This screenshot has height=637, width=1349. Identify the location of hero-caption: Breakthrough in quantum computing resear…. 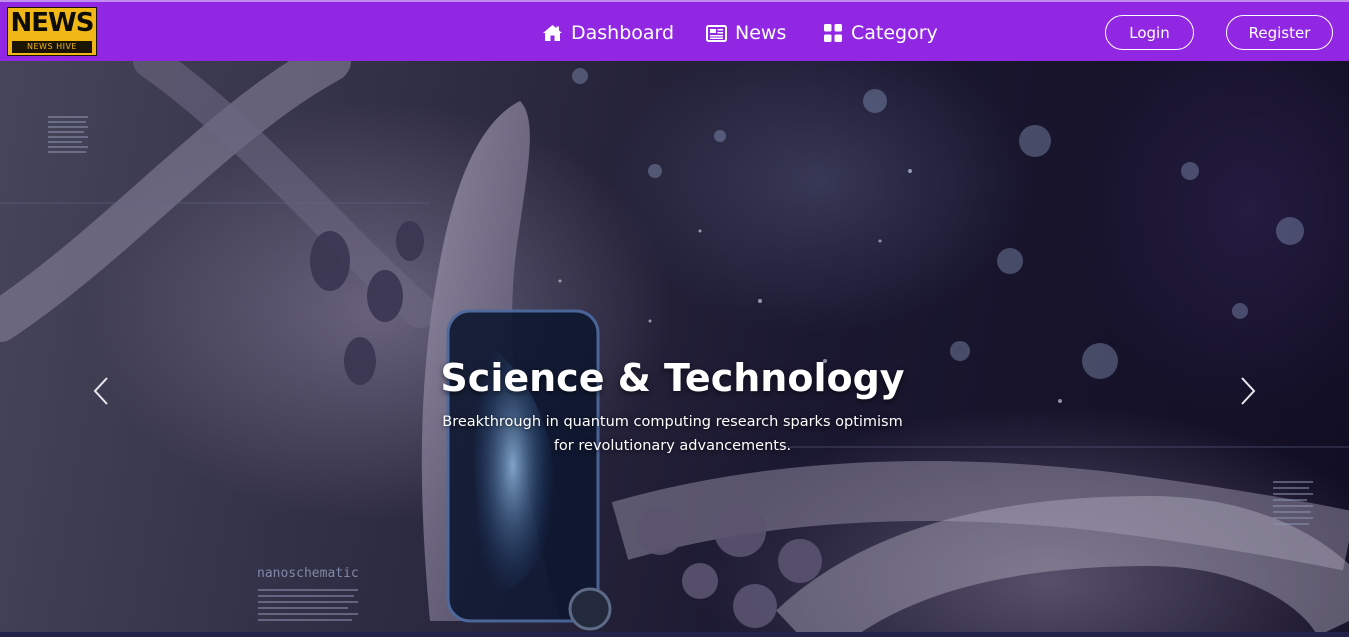
(672, 434).